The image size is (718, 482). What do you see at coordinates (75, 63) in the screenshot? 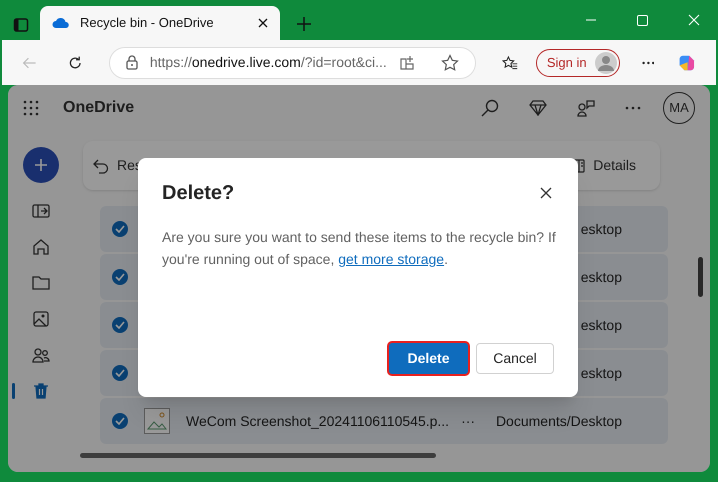
I see `refresh-icon` at bounding box center [75, 63].